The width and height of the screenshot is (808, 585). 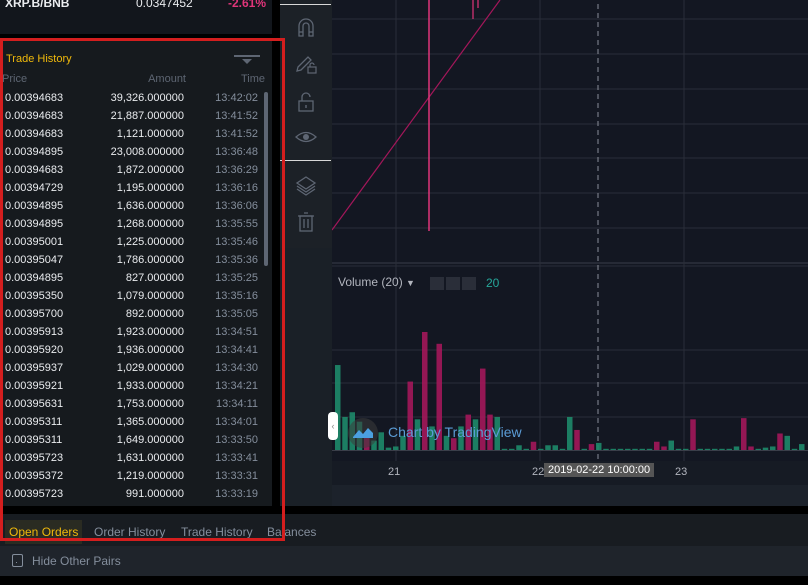 I want to click on toolbar-divider, so click(x=305, y=4).